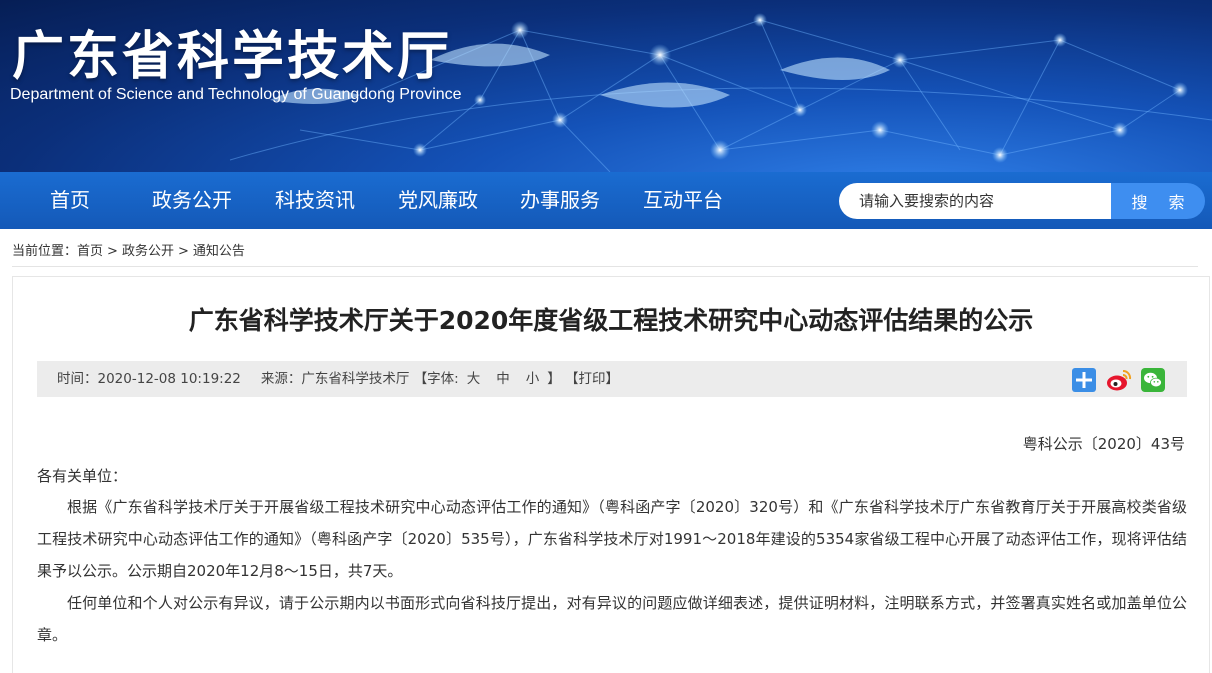 Image resolution: width=1212 pixels, height=673 pixels. I want to click on nav-item-government-affairs: 政务公开, so click(192, 200).